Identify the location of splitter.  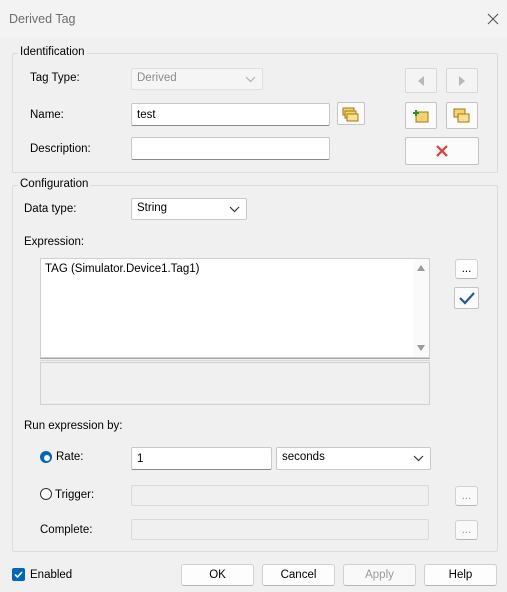
(235, 359).